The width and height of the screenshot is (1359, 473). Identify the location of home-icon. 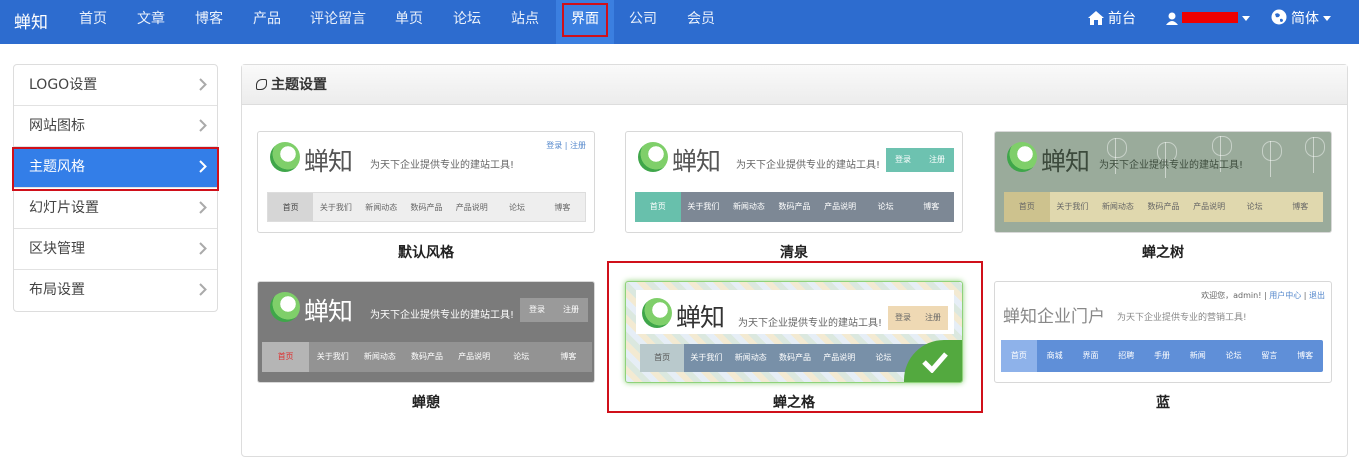
(1096, 18).